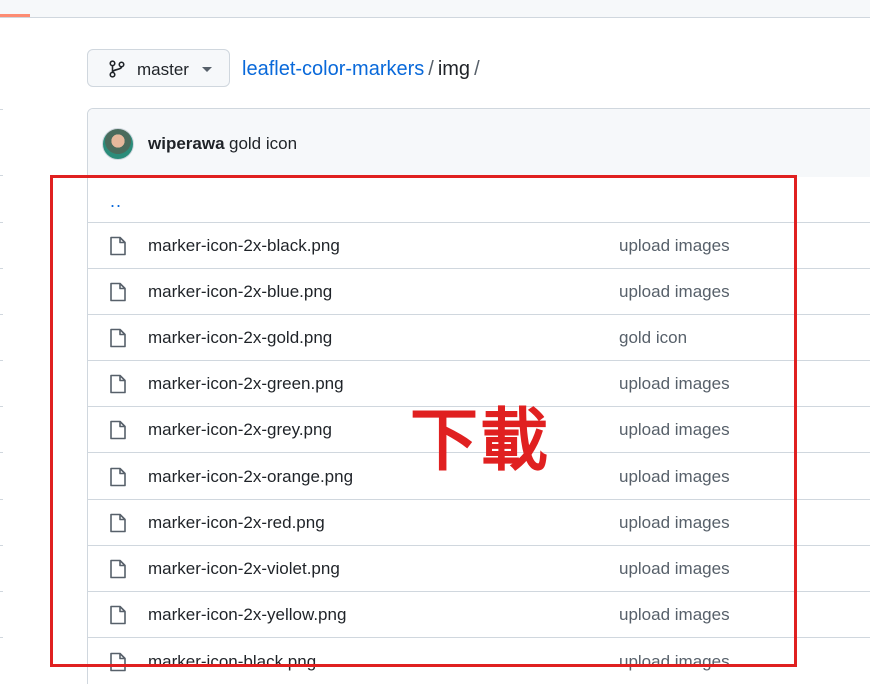 The image size is (870, 684). Describe the element at coordinates (163, 69) in the screenshot. I see `branch-name: master` at that location.